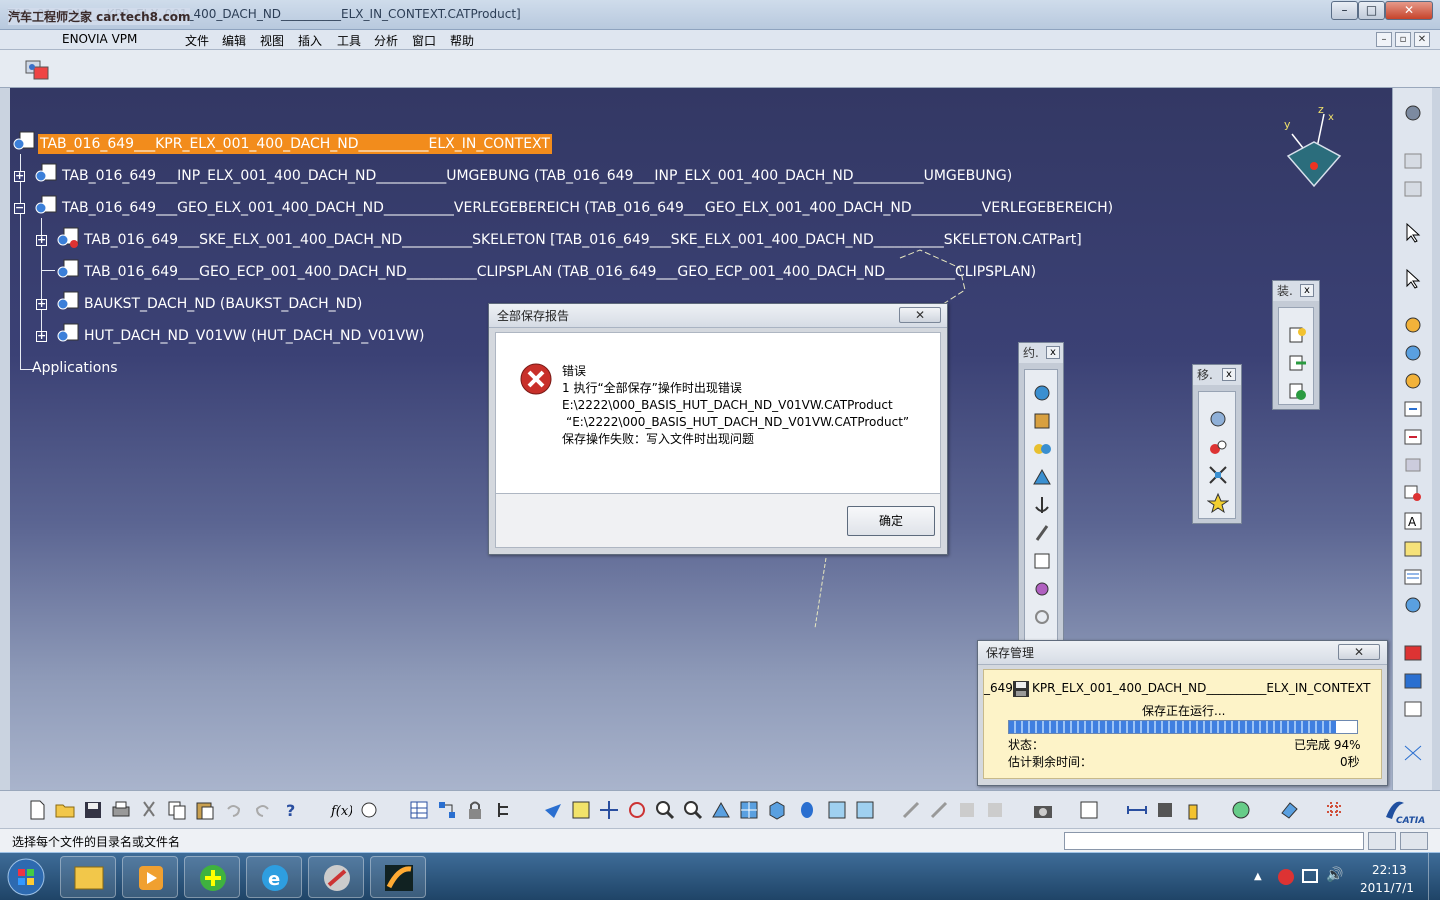 Image resolution: width=1440 pixels, height=900 pixels. I want to click on move-palette-close: x, so click(1229, 374).